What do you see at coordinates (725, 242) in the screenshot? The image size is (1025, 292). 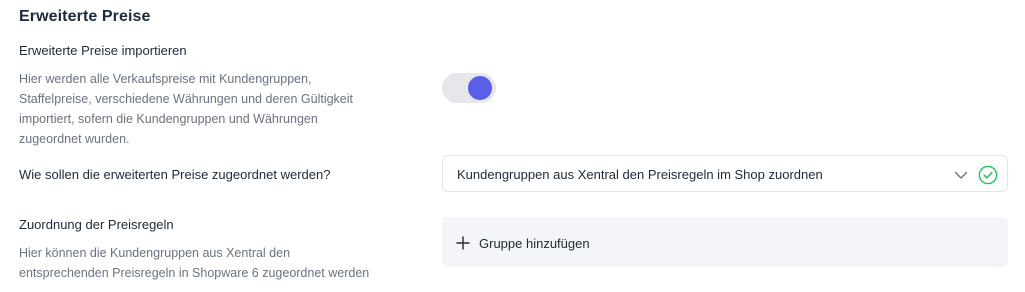 I see `price-rules-group-container: Gruppe hinzufügen` at bounding box center [725, 242].